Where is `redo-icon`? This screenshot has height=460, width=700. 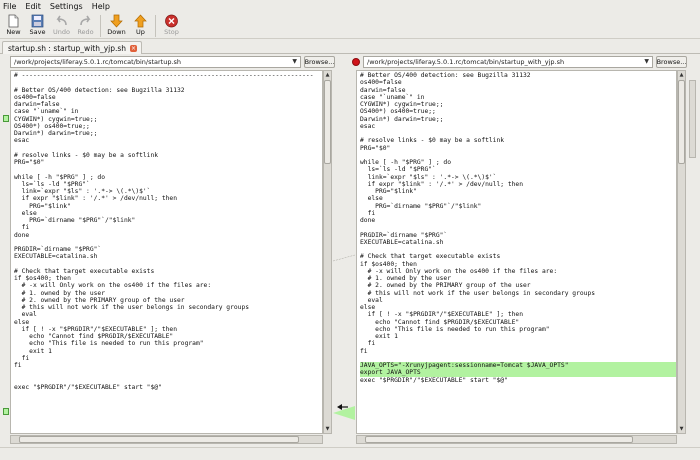 redo-icon is located at coordinates (85, 20).